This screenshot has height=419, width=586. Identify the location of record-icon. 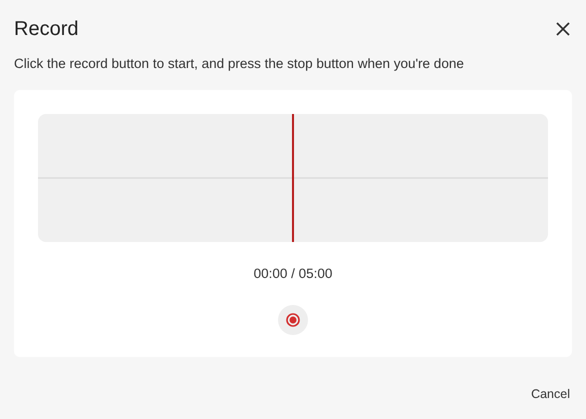
(293, 319).